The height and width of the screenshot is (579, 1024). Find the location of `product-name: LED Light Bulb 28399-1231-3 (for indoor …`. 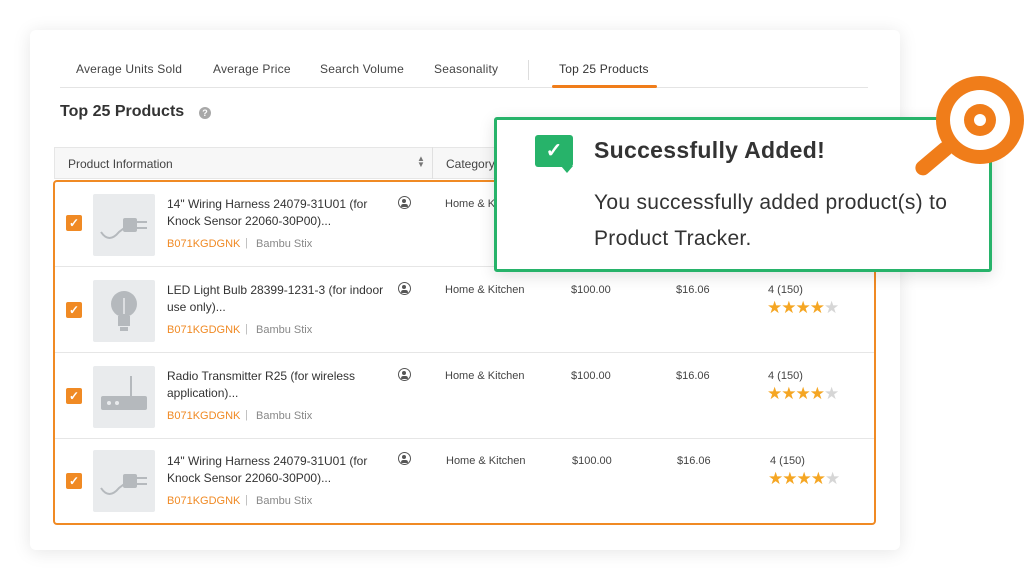

product-name: LED Light Bulb 28399-1231-3 (for indoor … is located at coordinates (282, 299).